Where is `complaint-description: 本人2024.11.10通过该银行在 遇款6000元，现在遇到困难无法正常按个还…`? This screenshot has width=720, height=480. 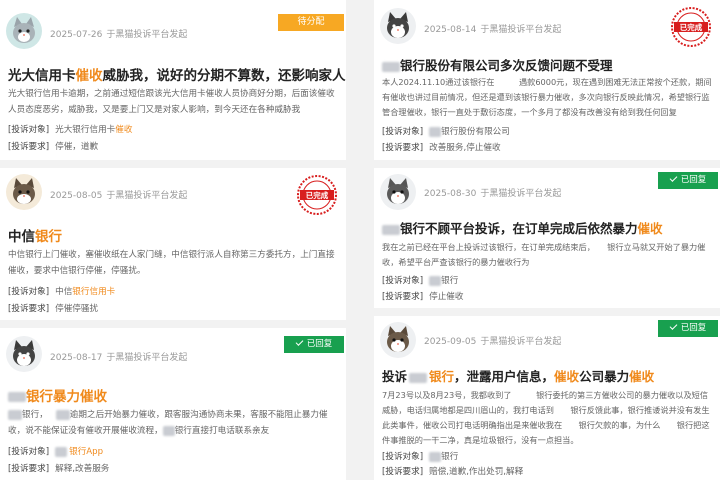
complaint-description: 本人2024.11.10通过该银行在 遇款6000元，现在遇到困难无法正常按个还… is located at coordinates (547, 97).